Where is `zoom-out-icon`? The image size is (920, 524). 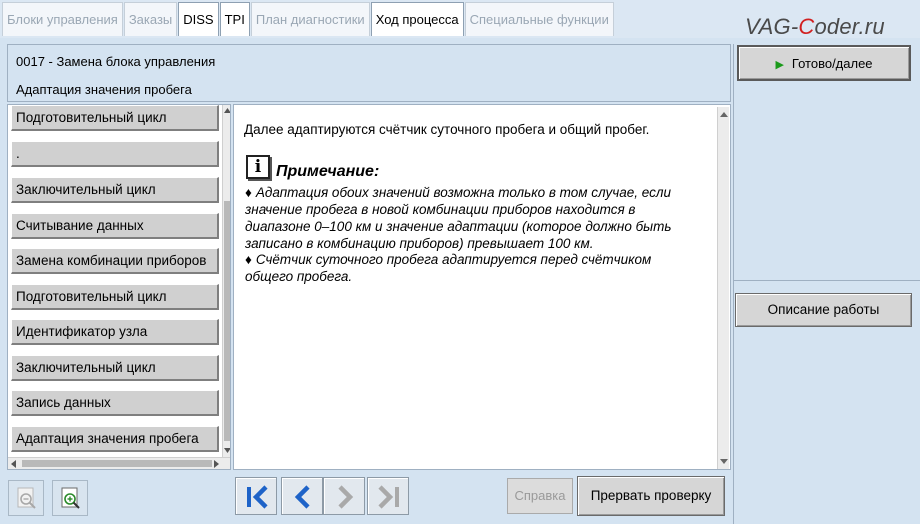
zoom-out-icon is located at coordinates (26, 498).